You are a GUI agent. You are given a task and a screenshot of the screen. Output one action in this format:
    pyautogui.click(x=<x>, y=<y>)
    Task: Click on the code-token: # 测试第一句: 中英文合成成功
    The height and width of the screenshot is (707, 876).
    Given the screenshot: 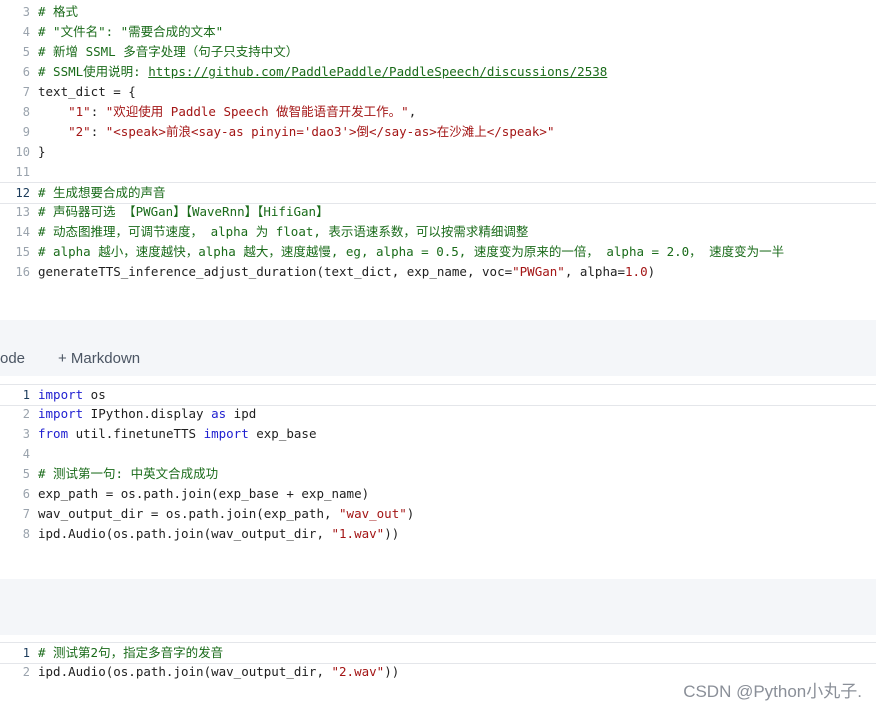 What is the action you would take?
    pyautogui.click(x=128, y=473)
    